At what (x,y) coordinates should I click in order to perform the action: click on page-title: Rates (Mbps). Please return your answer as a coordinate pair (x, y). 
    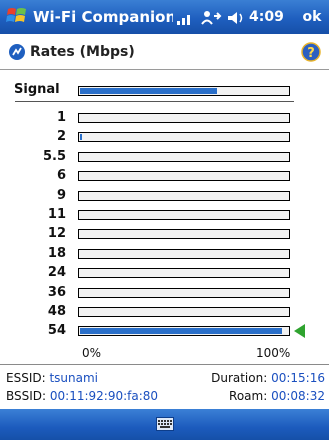
    Looking at the image, I should click on (82, 52).